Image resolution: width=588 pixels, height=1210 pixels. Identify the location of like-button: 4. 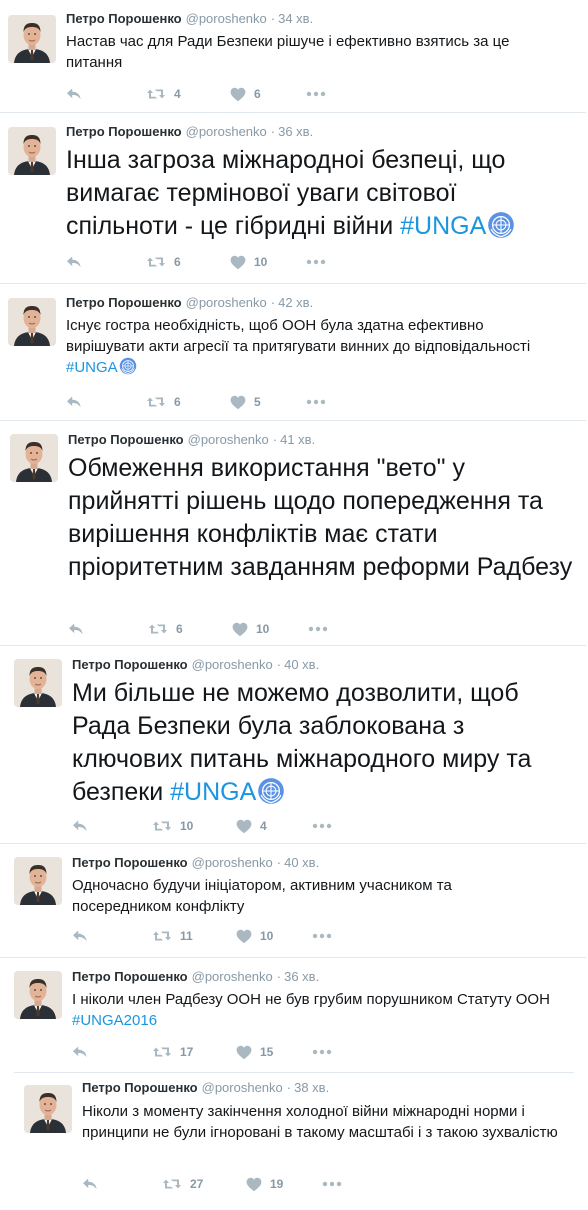
(251, 826).